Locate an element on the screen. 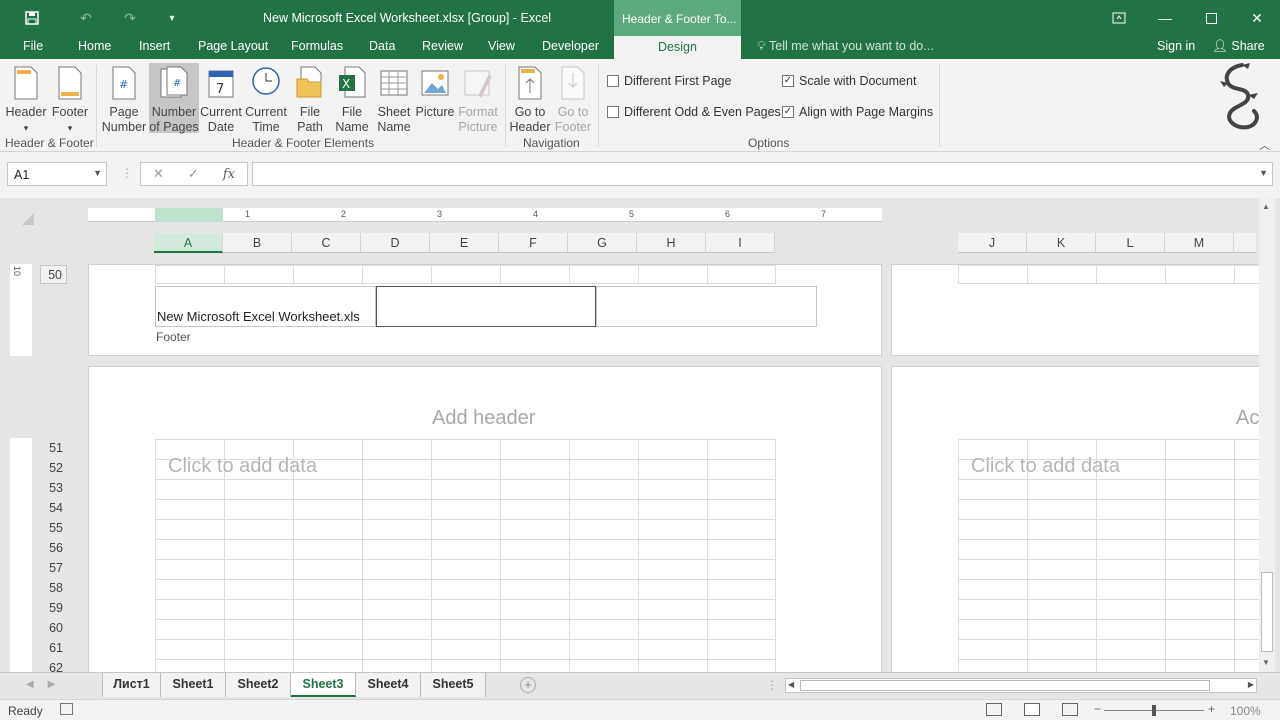 Image resolution: width=1280 pixels, height=720 pixels. tab-review: Review is located at coordinates (442, 46).